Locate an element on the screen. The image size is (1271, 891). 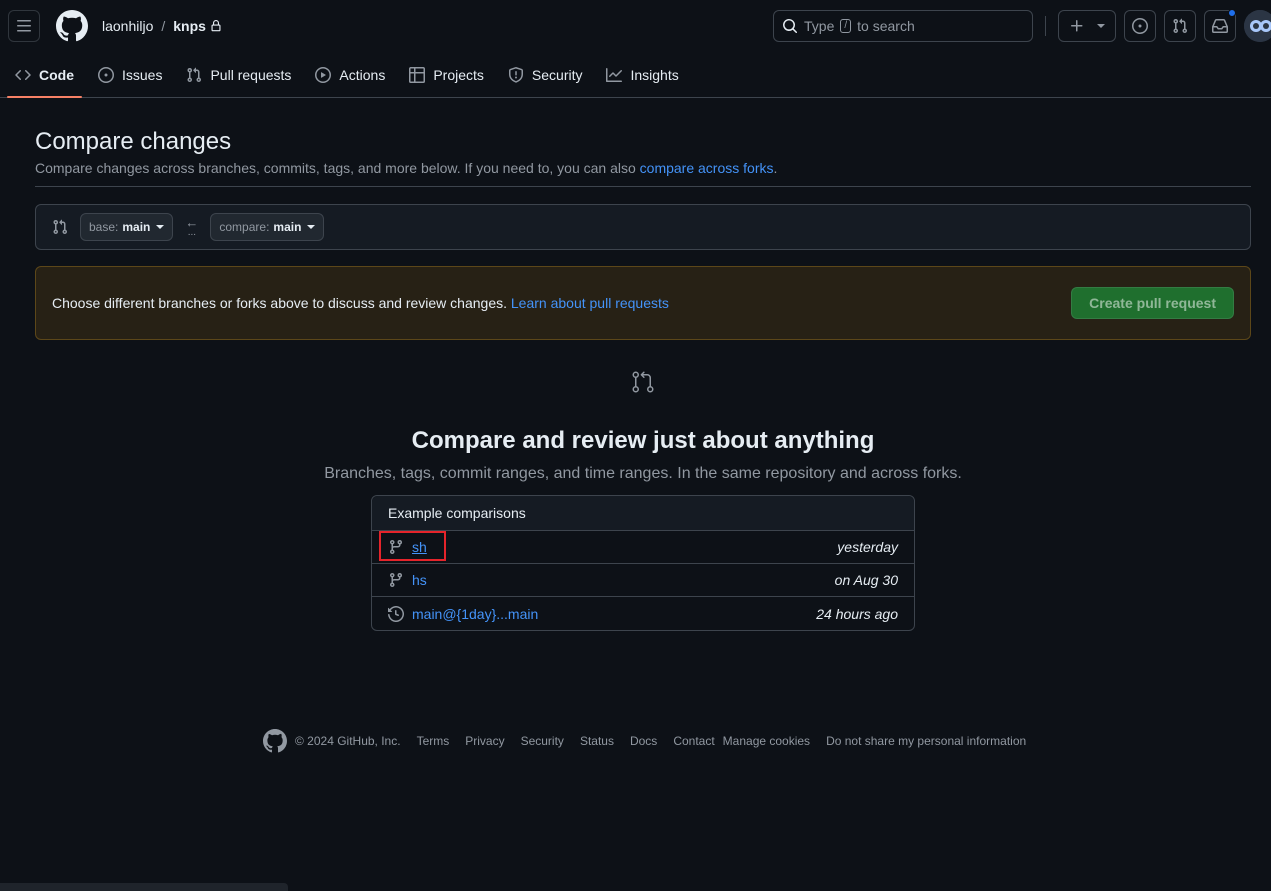
tab-insights-label: Insights is located at coordinates (654, 74).